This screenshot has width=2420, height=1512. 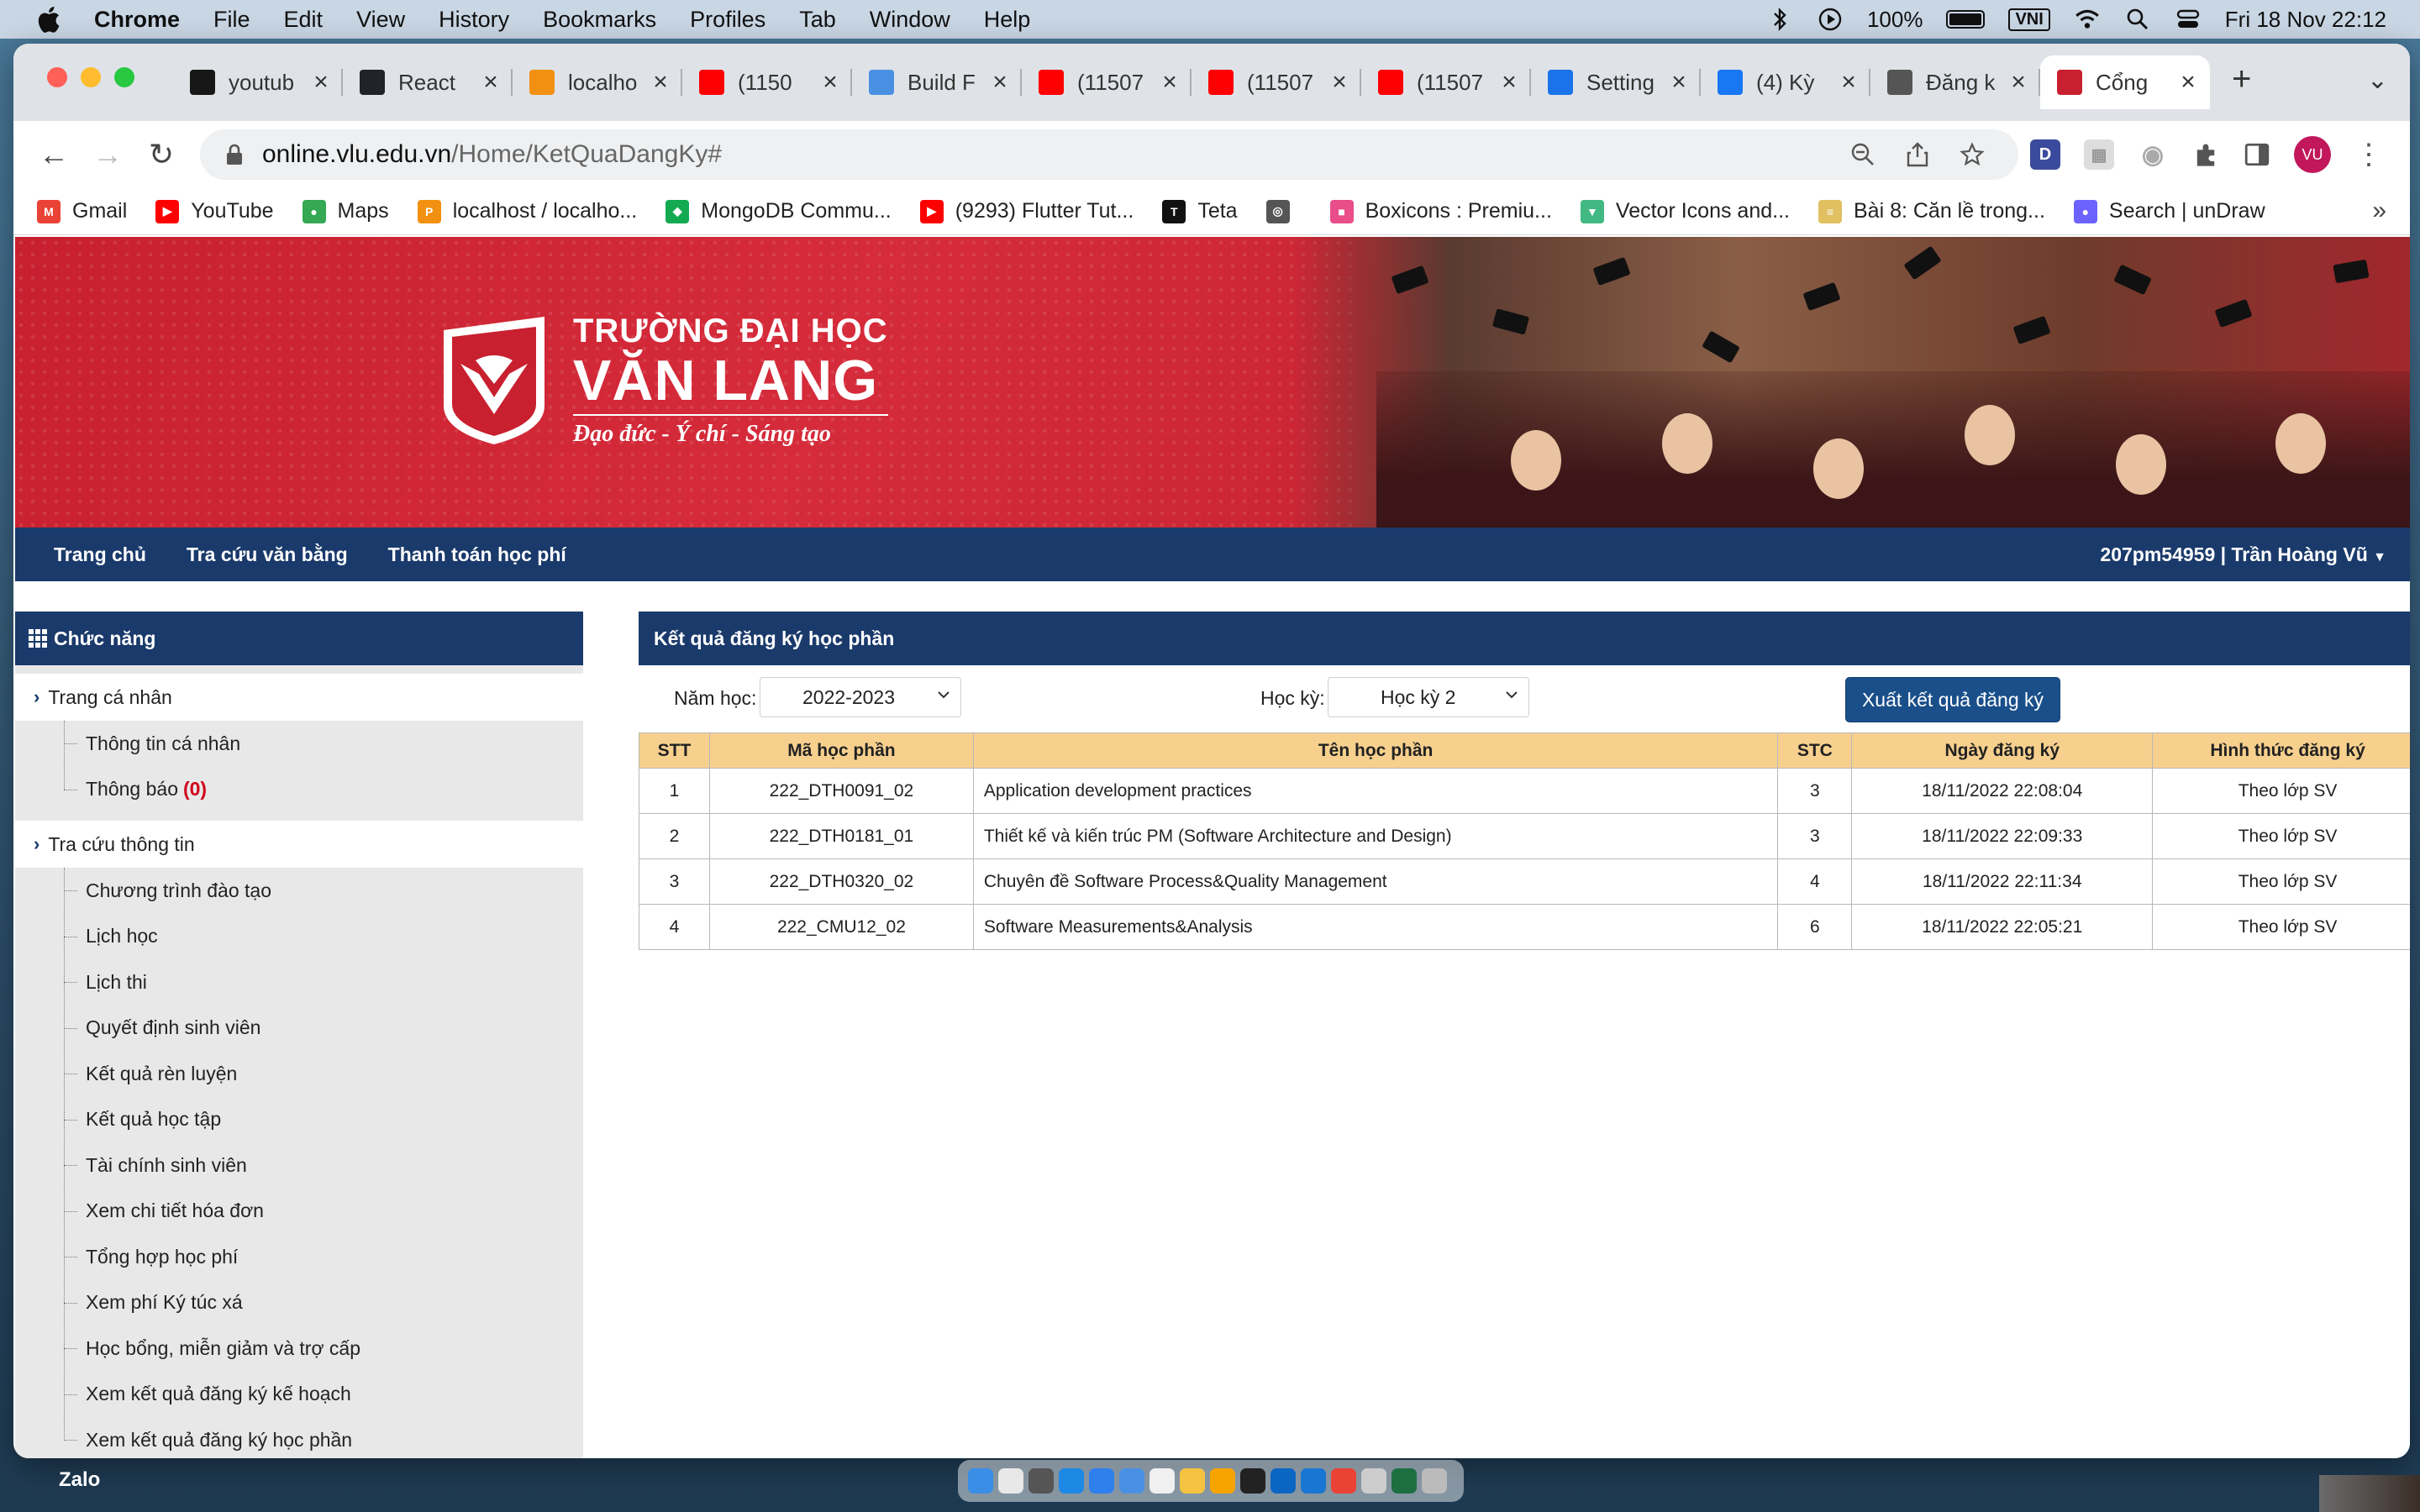 I want to click on nav-home: Trang chủ, so click(x=100, y=554).